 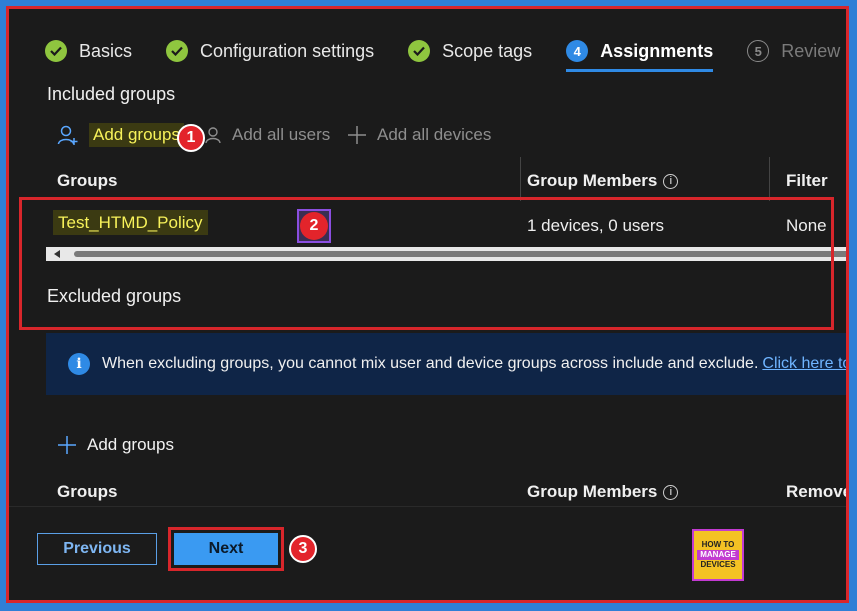 I want to click on tab-configuration-settings: Configuration settings, so click(x=270, y=51).